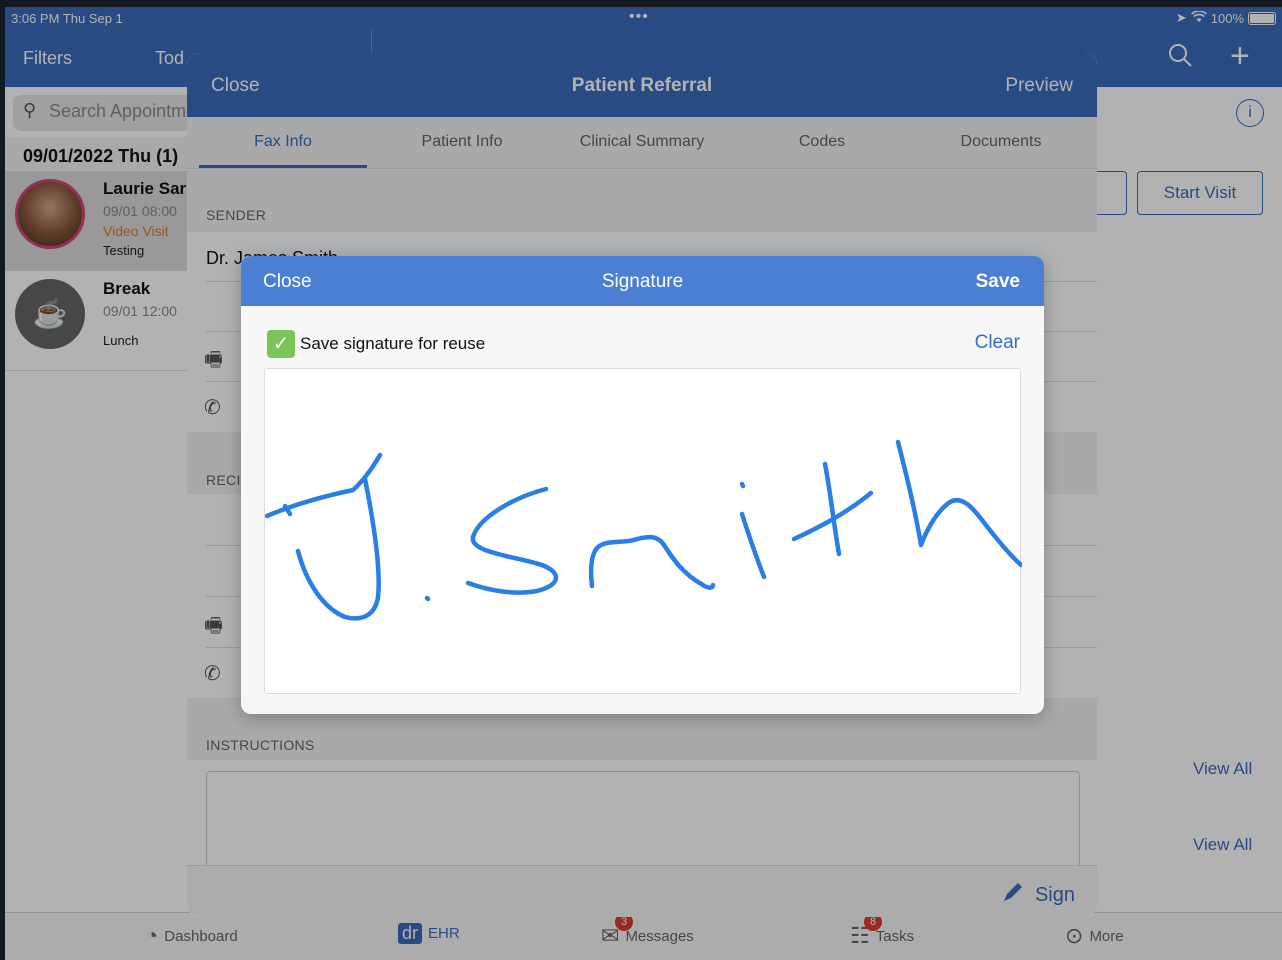 Image resolution: width=1282 pixels, height=960 pixels. I want to click on clear-button: Clear, so click(997, 343).